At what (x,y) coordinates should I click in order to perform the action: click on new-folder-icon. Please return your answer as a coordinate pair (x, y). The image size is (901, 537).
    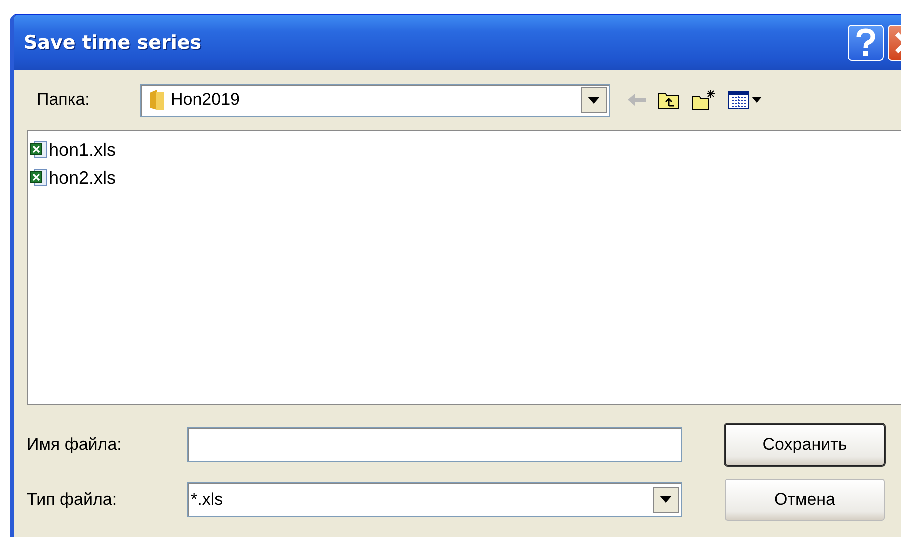
    Looking at the image, I should click on (704, 100).